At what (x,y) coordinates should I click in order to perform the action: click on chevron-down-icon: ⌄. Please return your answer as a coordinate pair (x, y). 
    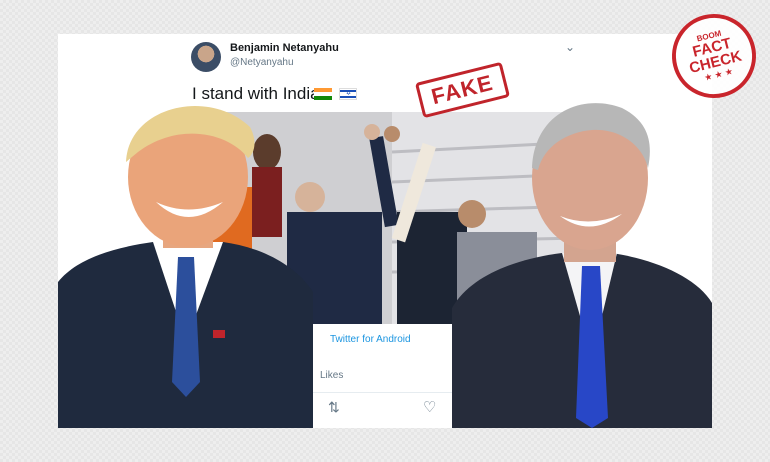
    Looking at the image, I should click on (570, 47).